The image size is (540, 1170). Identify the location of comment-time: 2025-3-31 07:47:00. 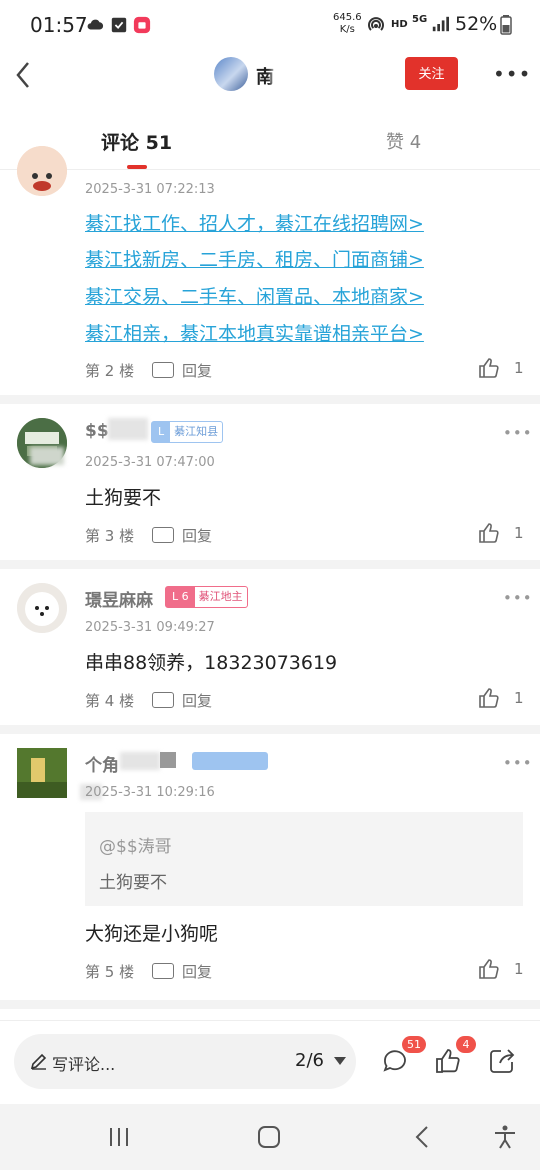
(150, 462).